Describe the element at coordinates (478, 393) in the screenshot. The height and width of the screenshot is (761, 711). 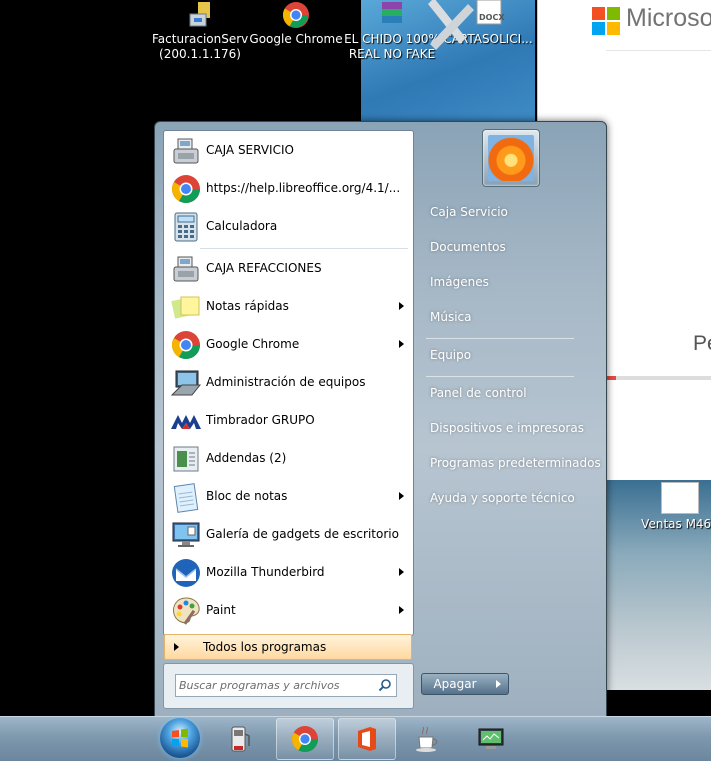
I see `link-label: Panel de control` at that location.